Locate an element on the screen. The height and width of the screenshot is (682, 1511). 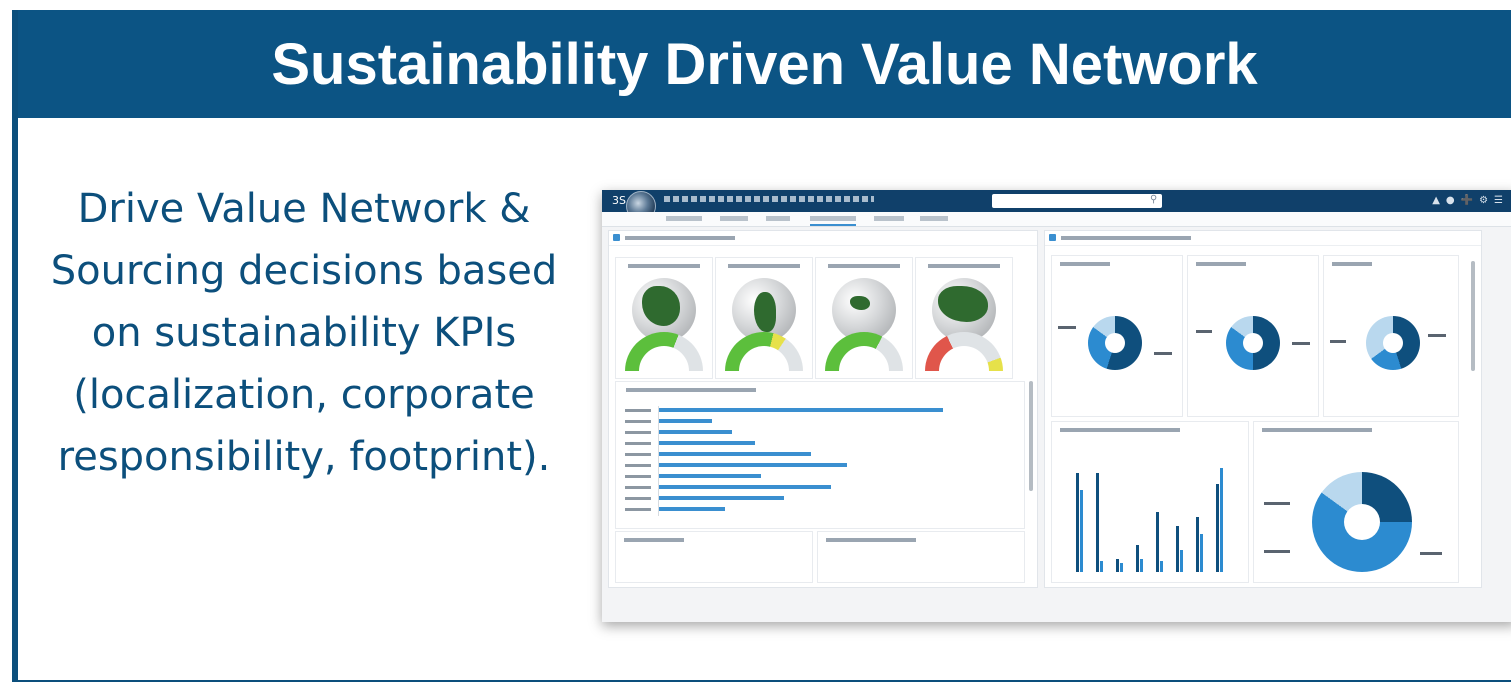
kpi-card-north-america is located at coordinates (664, 318).